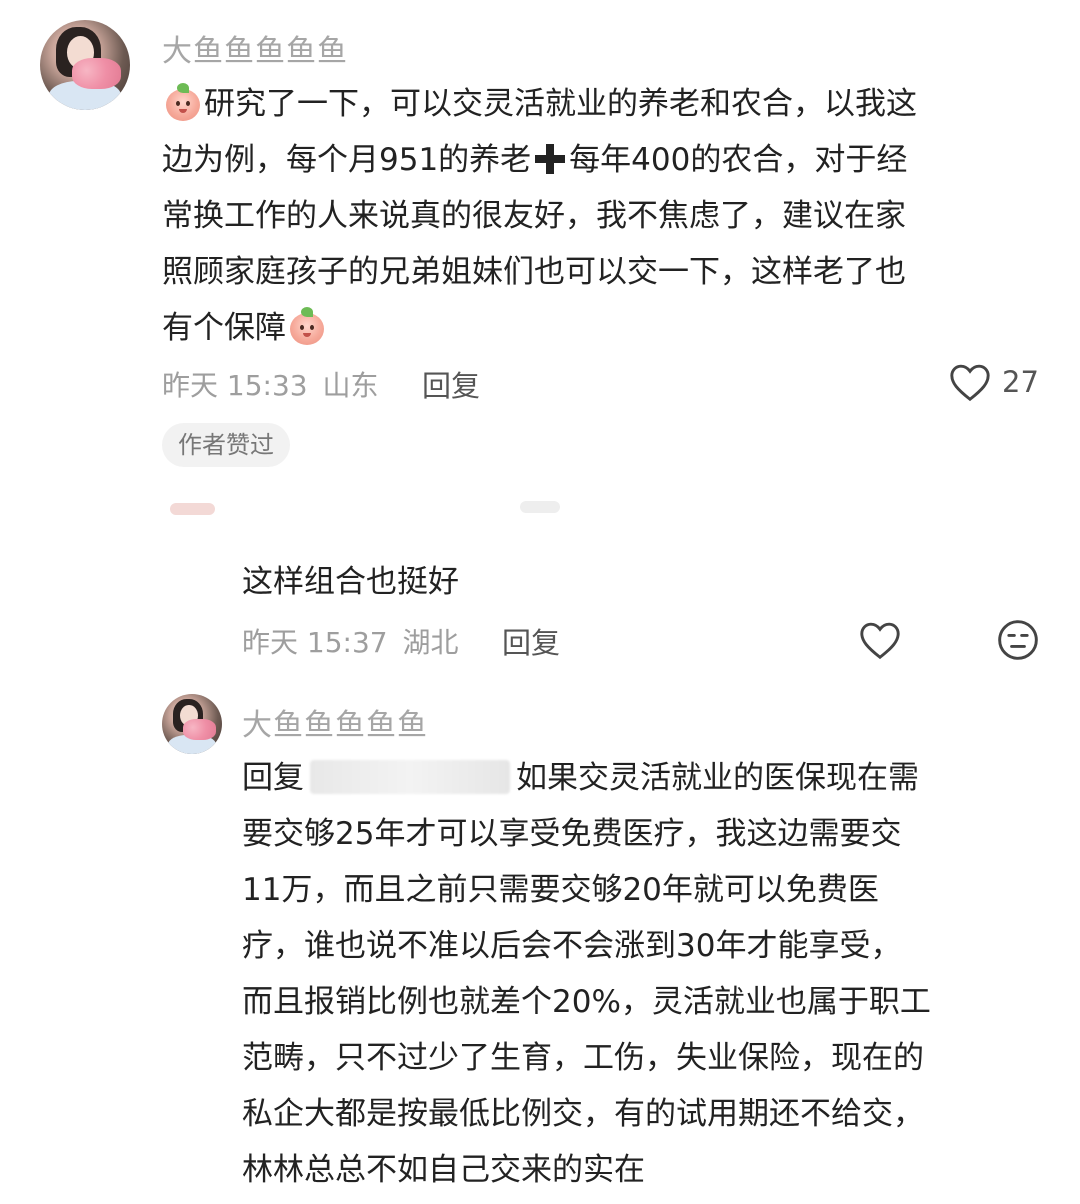 The image size is (1080, 1204). What do you see at coordinates (993, 382) in the screenshot?
I see `like-button: 27` at bounding box center [993, 382].